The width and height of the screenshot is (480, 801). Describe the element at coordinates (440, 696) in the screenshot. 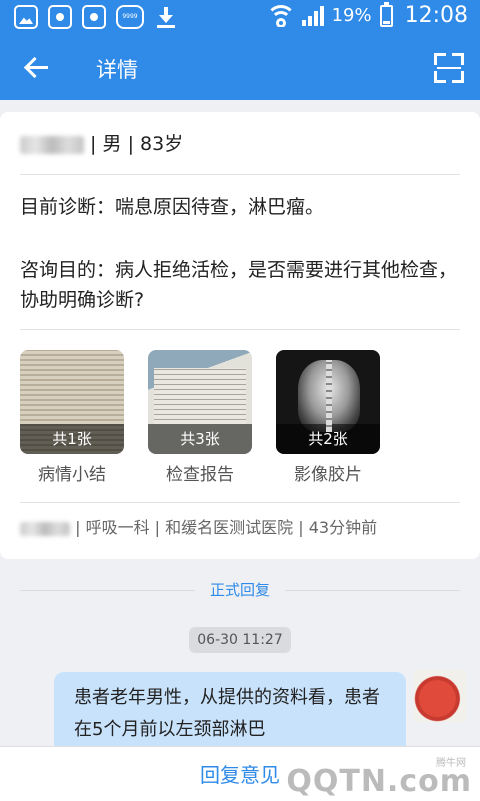

I see `doctor-avatar` at that location.